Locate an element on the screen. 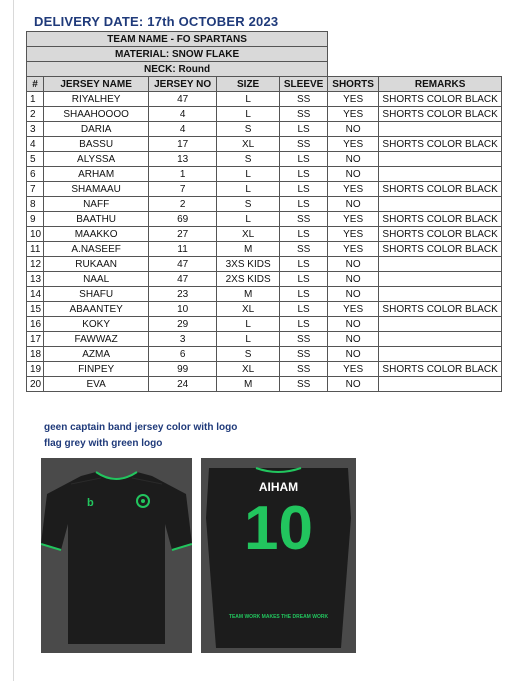 This screenshot has height=681, width=525. team-name-header: TEAM NAME - FO SPARTANS is located at coordinates (177, 39).